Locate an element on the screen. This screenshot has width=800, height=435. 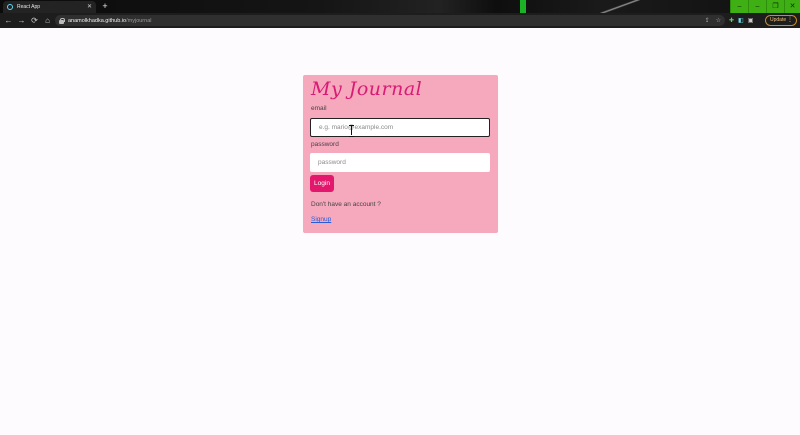
extension-puzzle-icon: ✚ is located at coordinates (731, 20).